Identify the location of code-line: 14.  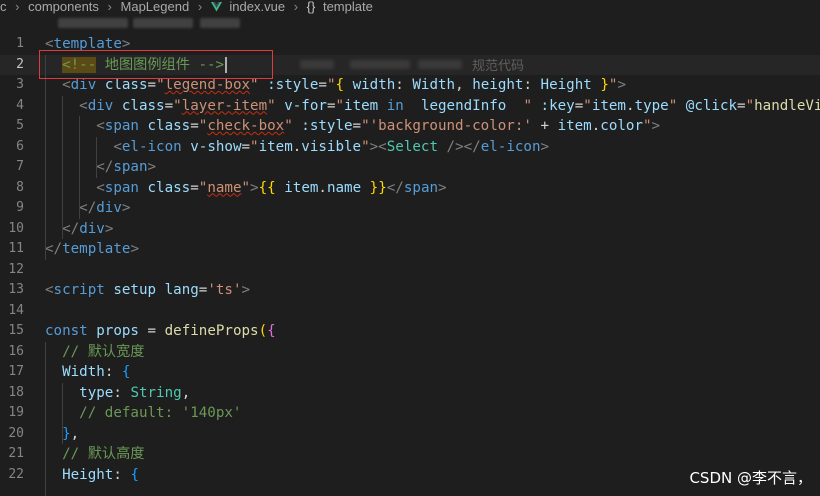
(410, 311).